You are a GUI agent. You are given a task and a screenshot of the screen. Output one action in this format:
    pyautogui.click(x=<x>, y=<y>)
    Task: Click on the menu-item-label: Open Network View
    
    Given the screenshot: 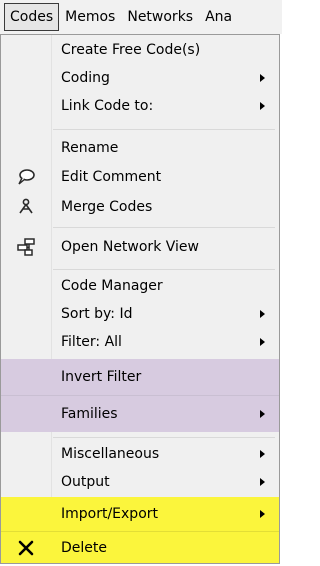 What is the action you would take?
    pyautogui.click(x=130, y=247)
    